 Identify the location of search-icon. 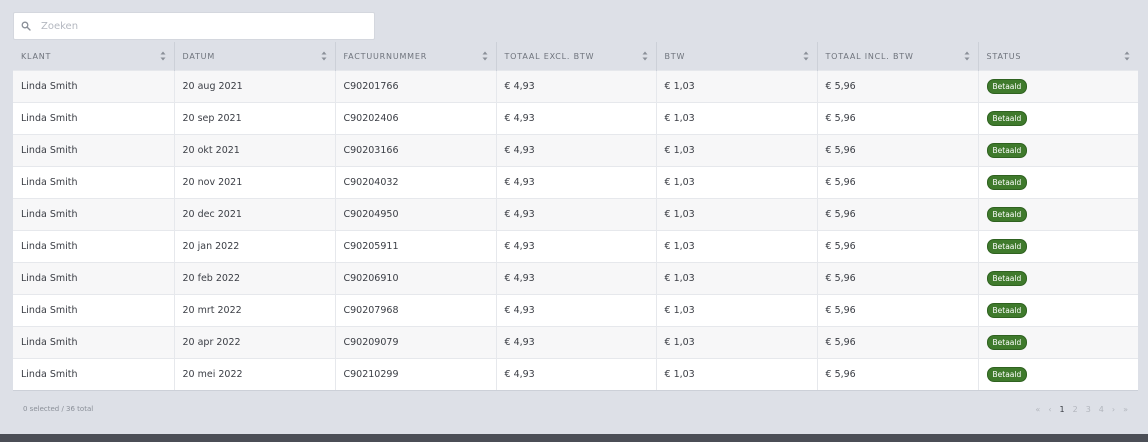
(28, 26).